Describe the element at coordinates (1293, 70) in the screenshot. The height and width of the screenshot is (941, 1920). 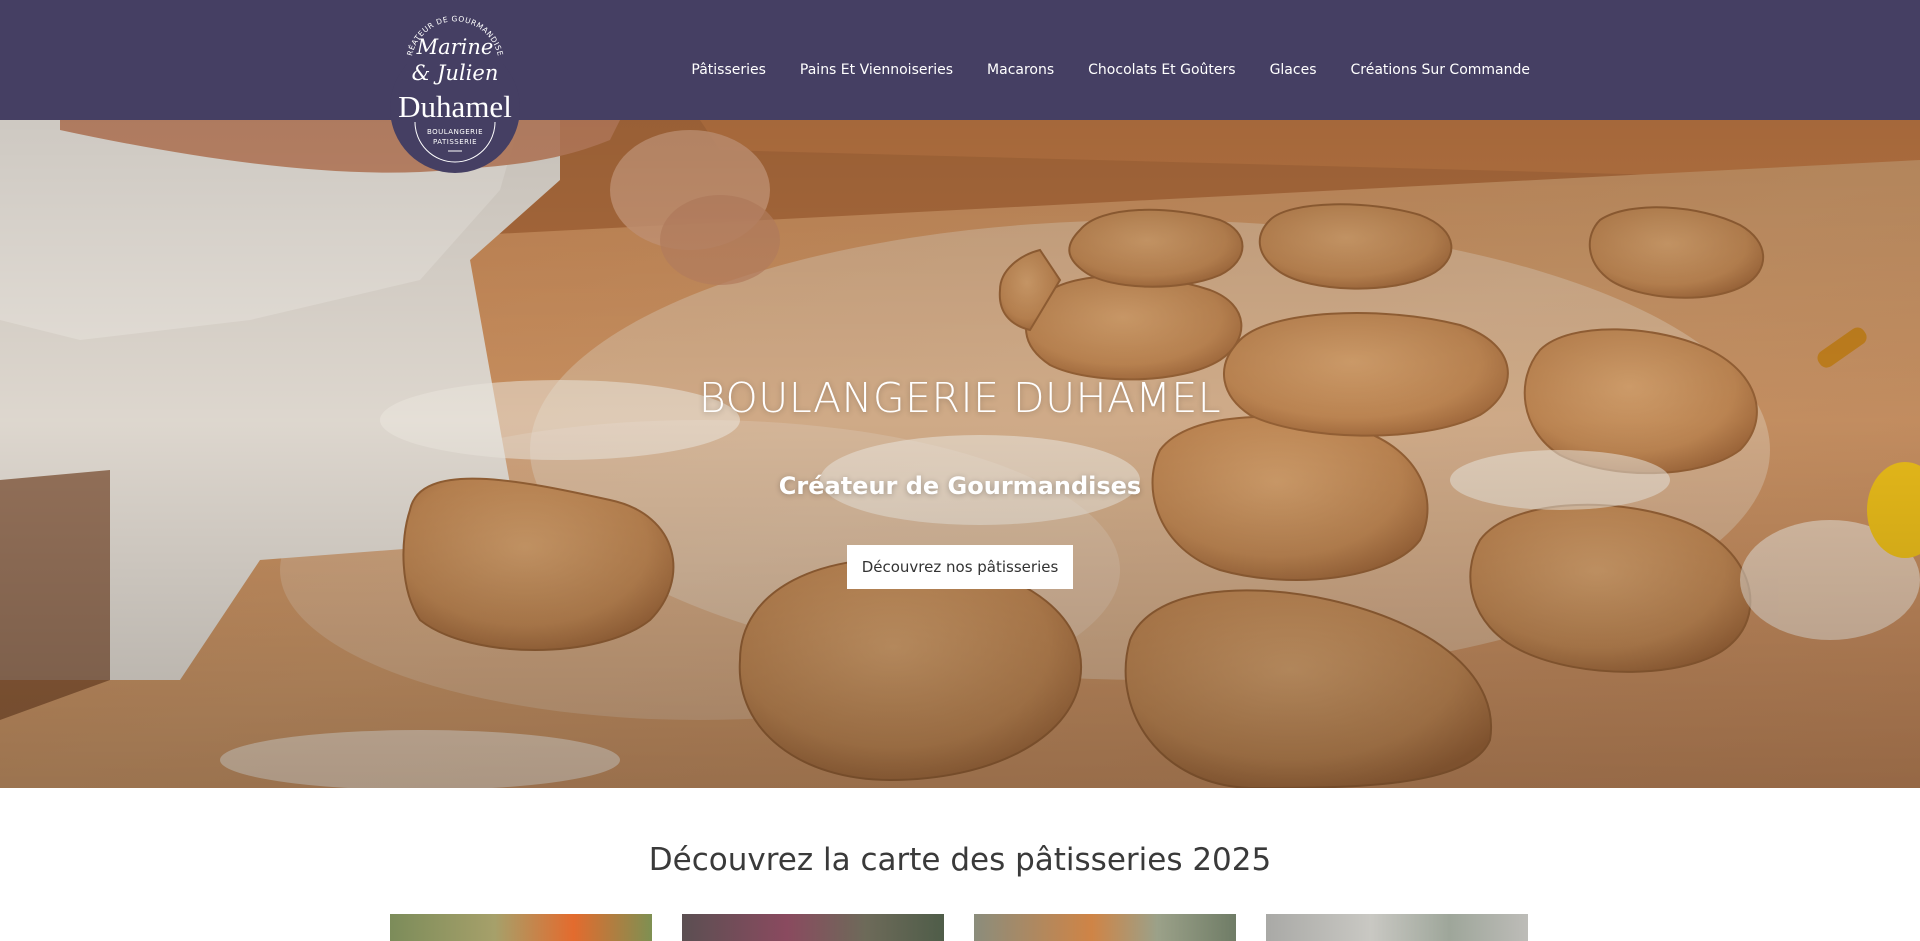
I see `nav-item-glaces: Glaces` at that location.